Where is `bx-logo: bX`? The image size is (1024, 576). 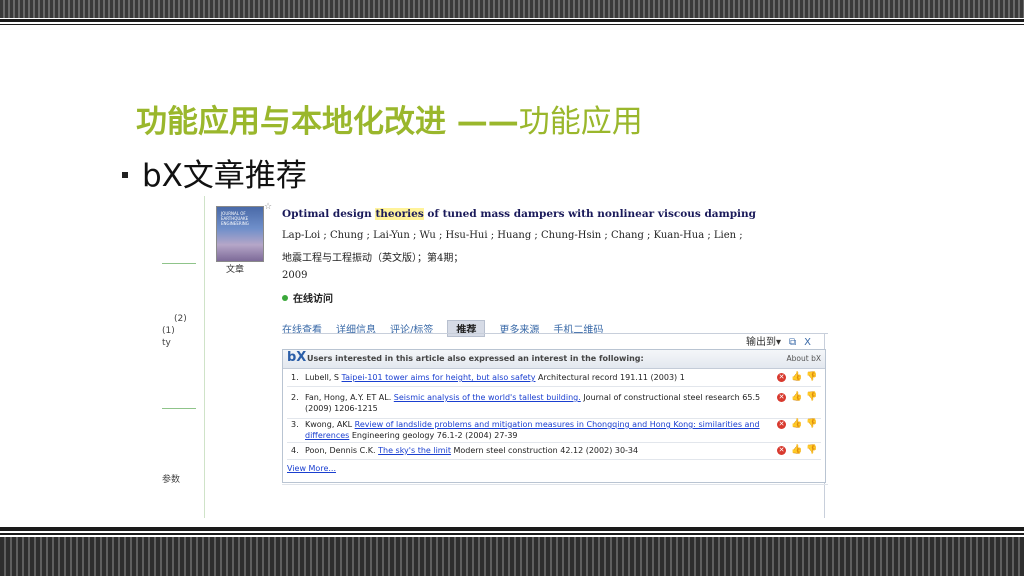 bx-logo: bX is located at coordinates (297, 357).